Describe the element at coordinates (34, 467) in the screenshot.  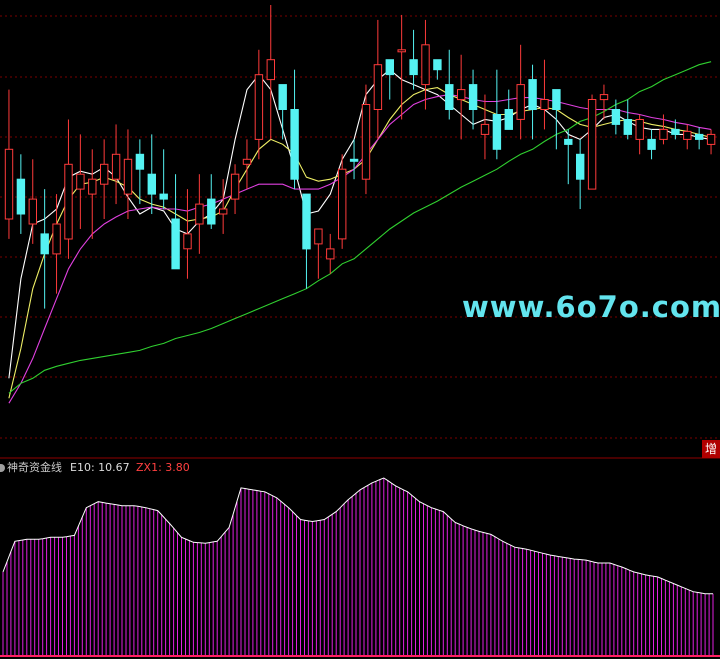
I see `indicator-name: 神奇资金线` at that location.